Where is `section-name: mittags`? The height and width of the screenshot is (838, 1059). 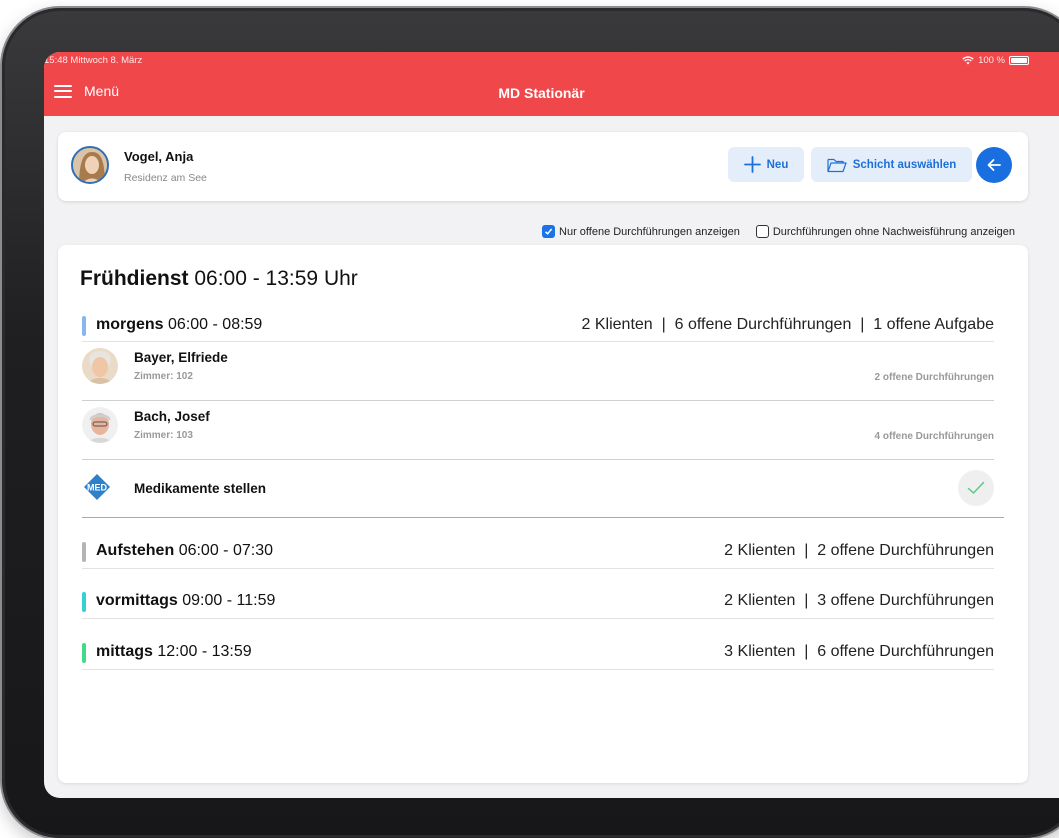 section-name: mittags is located at coordinates (124, 651).